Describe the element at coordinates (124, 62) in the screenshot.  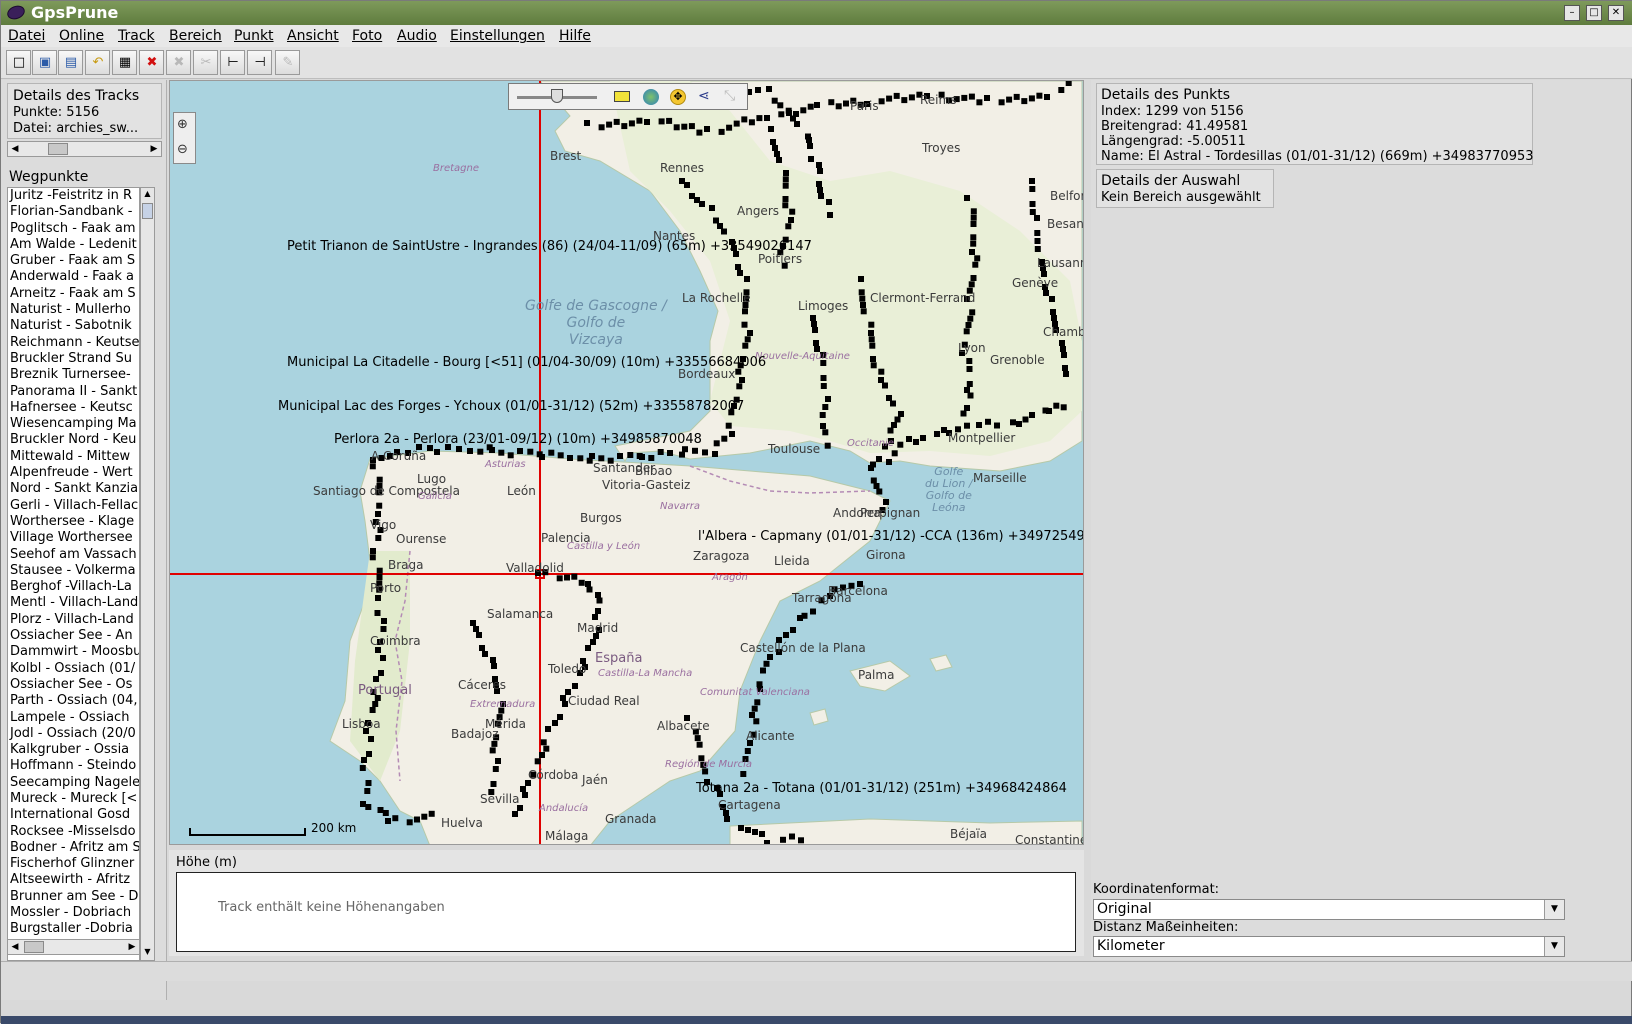
I see `edit-point-button: ▦` at that location.